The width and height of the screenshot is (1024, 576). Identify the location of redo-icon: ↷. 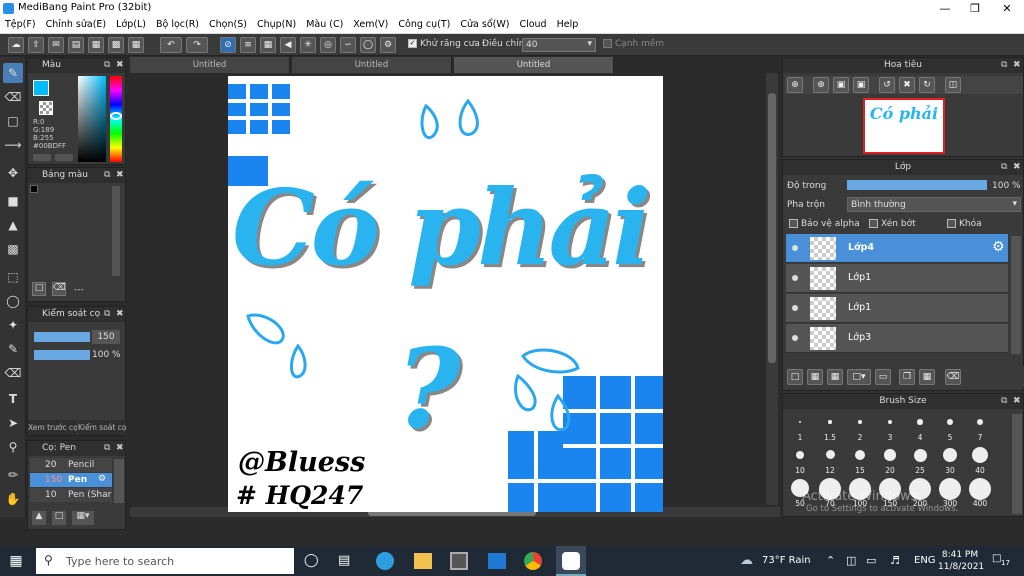
(197, 45).